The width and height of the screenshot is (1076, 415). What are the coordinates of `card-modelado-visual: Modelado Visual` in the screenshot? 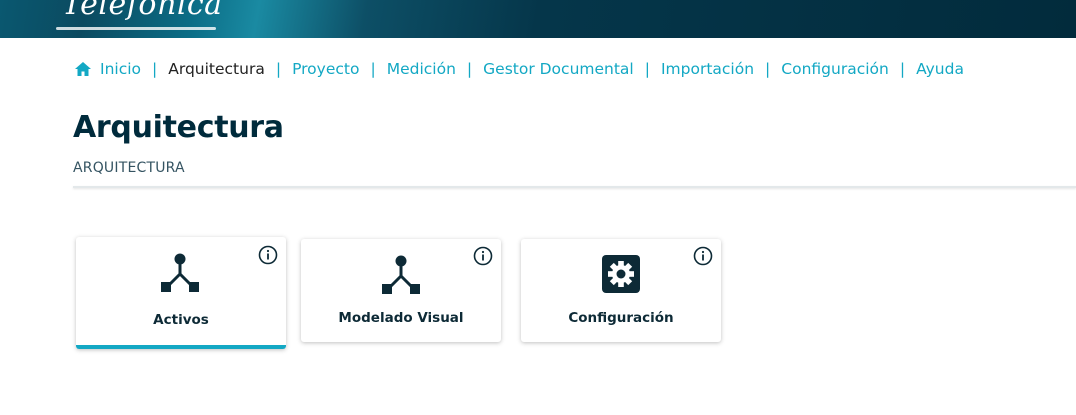 It's located at (401, 290).